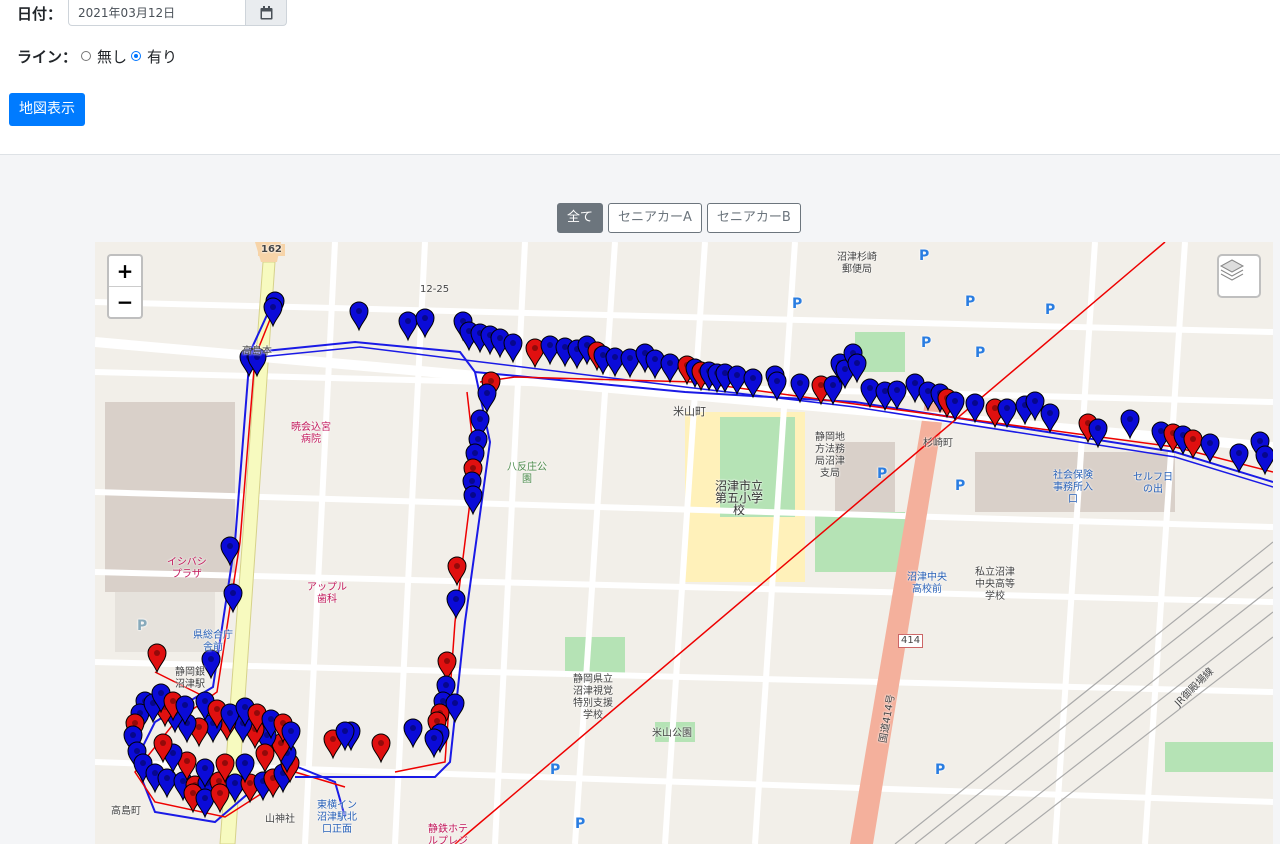 The width and height of the screenshot is (1280, 844). I want to click on line-none-label: 無し, so click(112, 56).